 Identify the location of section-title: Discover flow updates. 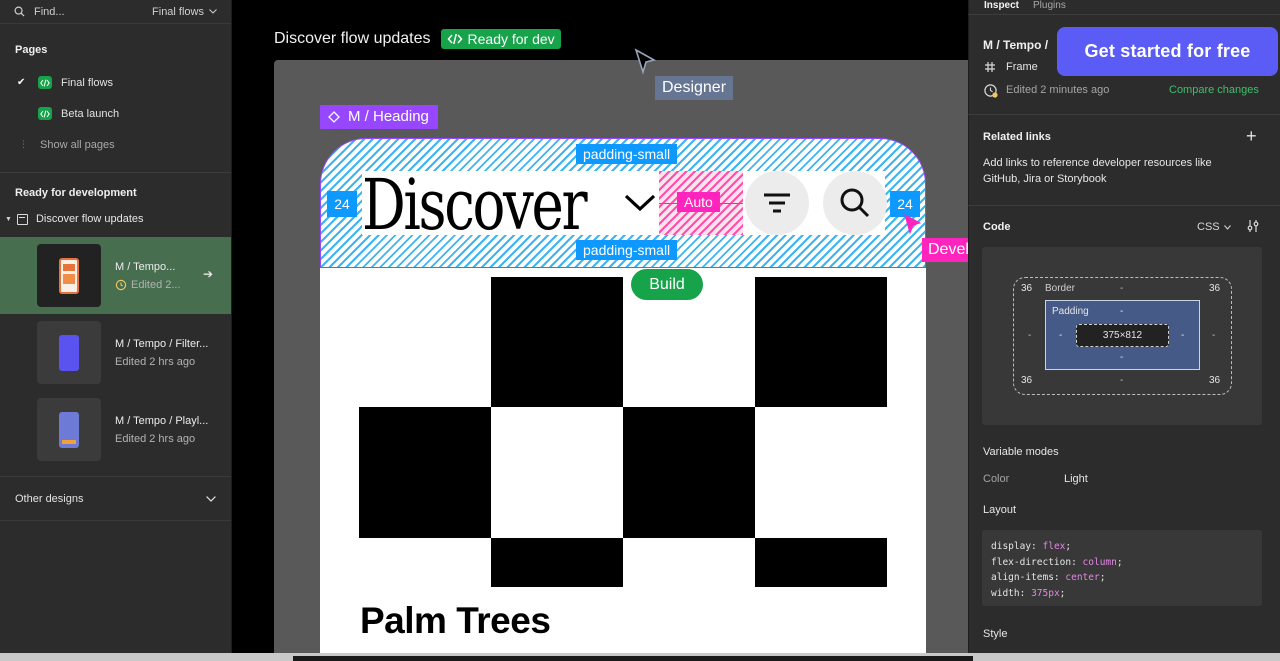
(352, 39).